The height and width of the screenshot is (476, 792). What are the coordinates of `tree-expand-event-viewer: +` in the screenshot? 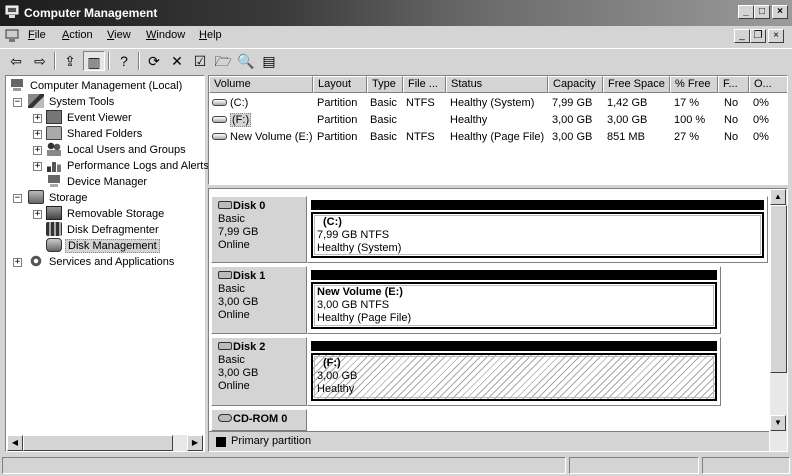 It's located at (37, 118).